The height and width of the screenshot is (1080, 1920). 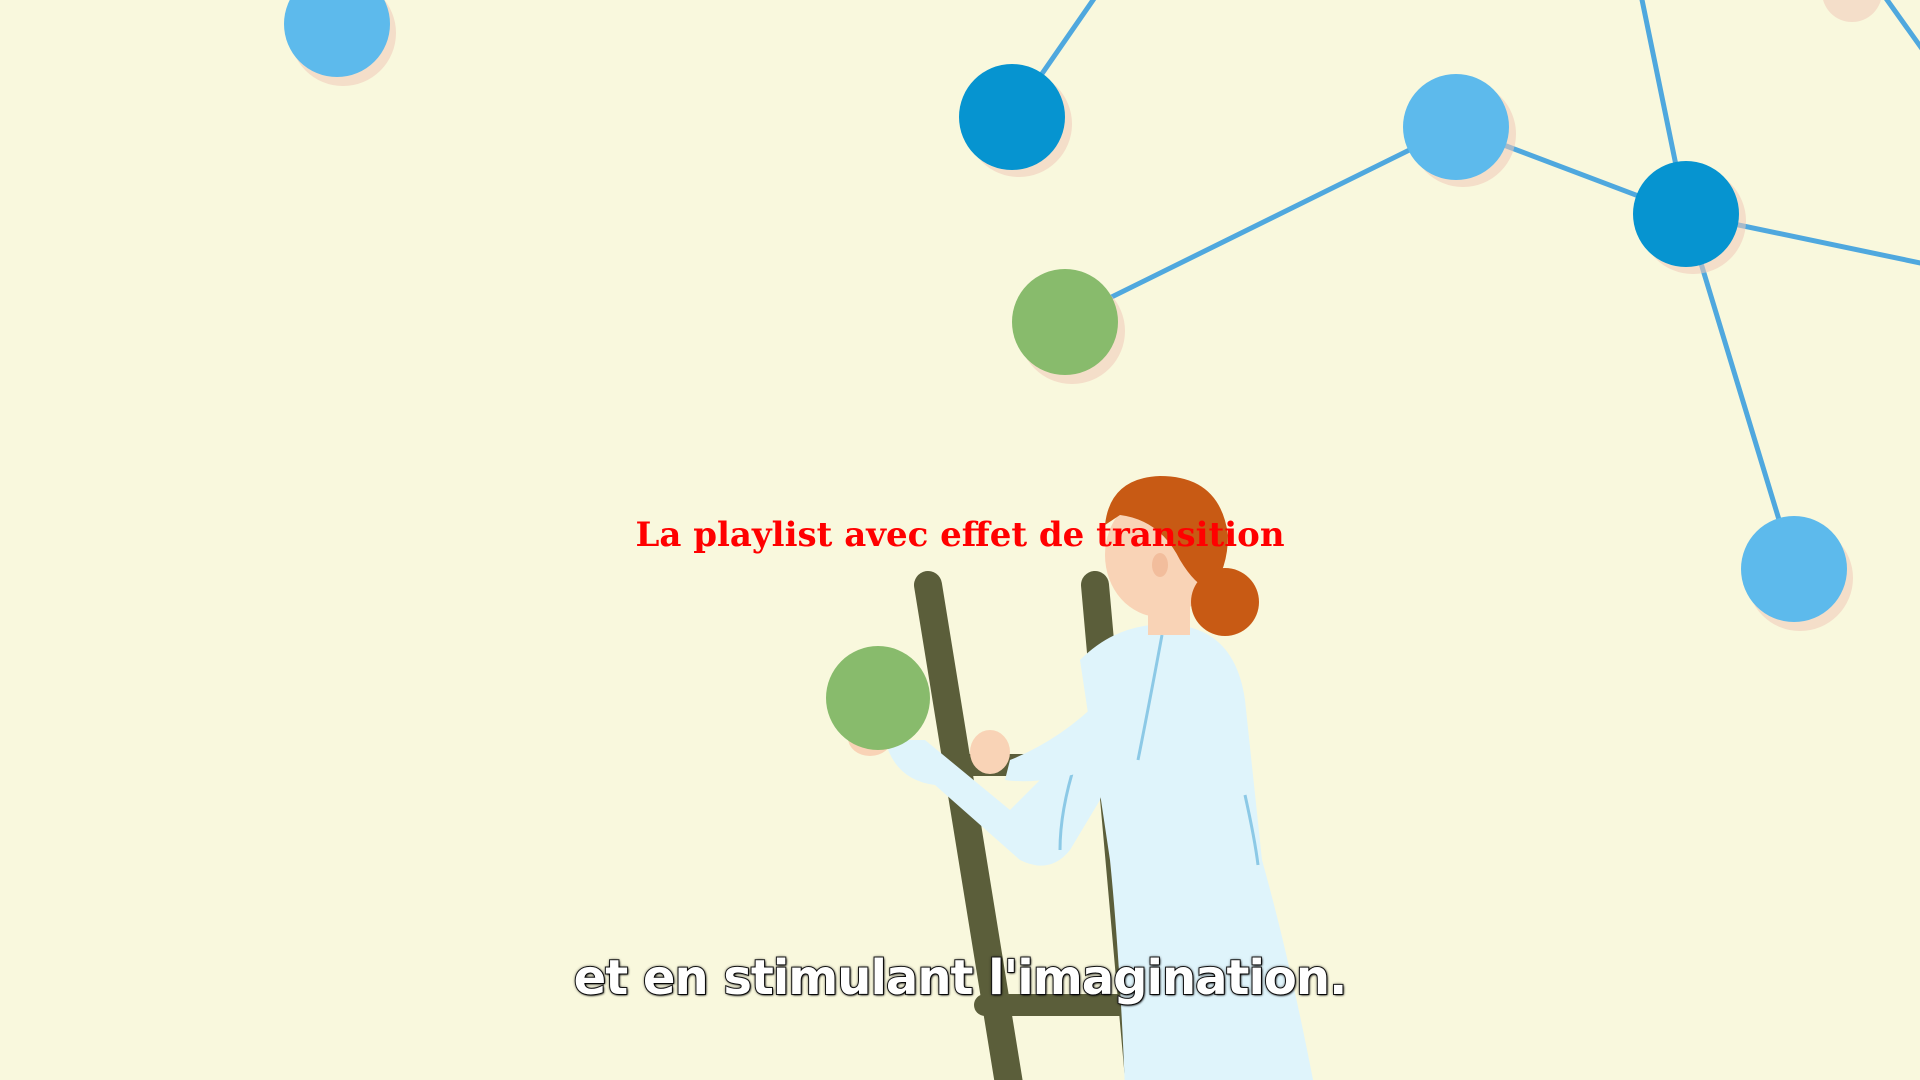 I want to click on playlist-title-overlay: La playlist avec effet de transition, so click(x=960, y=535).